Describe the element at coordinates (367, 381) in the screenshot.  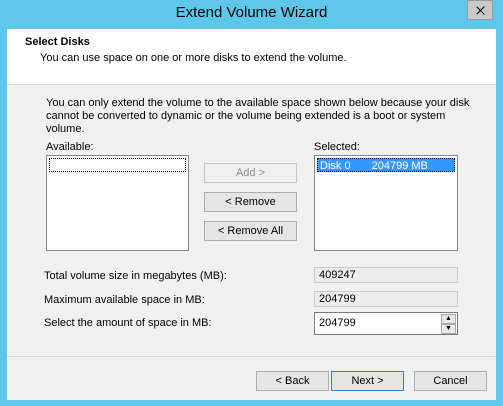
I see `next-button: Next >` at that location.